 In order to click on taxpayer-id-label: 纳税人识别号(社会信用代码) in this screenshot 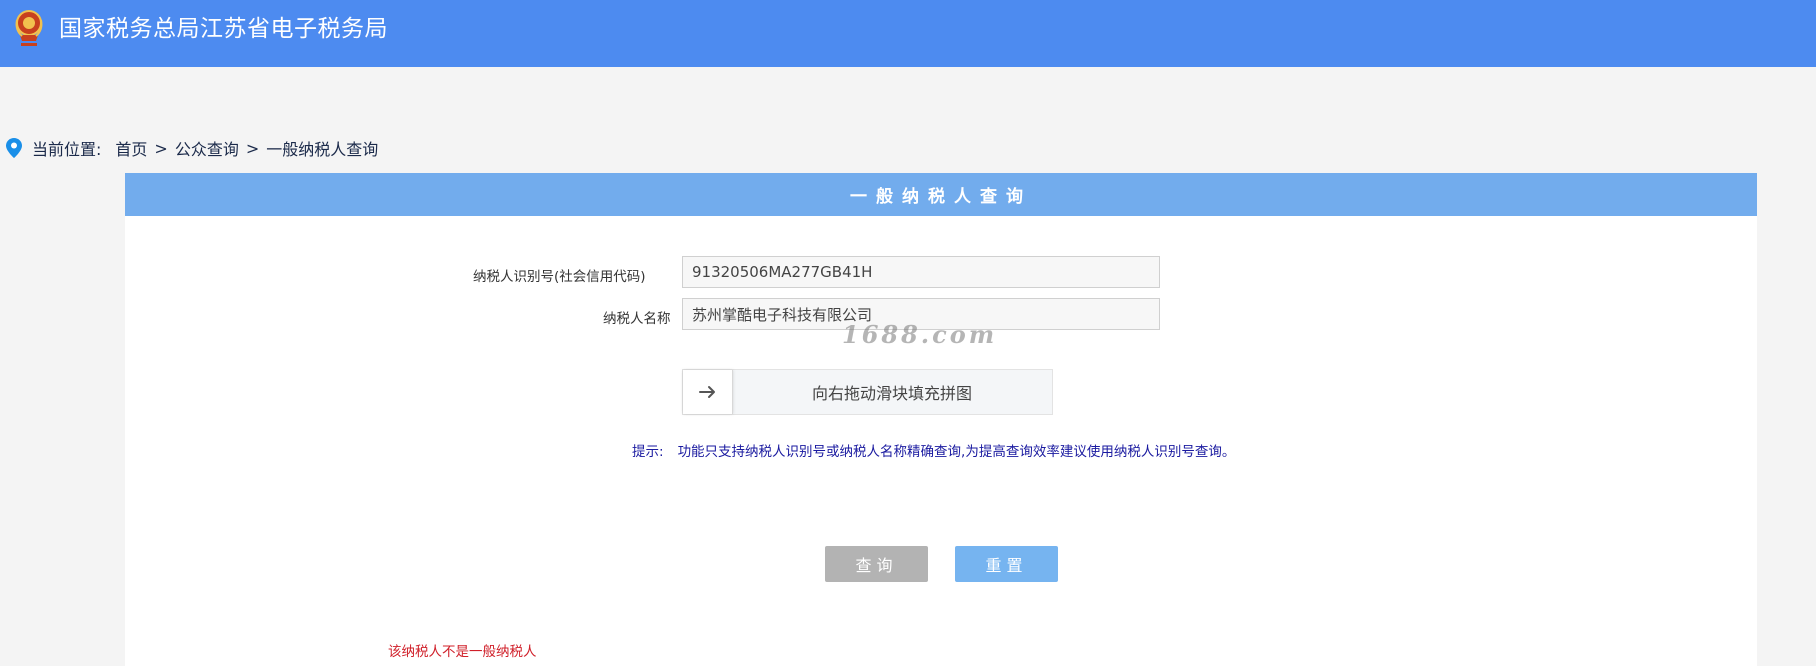, I will do `click(559, 277)`.